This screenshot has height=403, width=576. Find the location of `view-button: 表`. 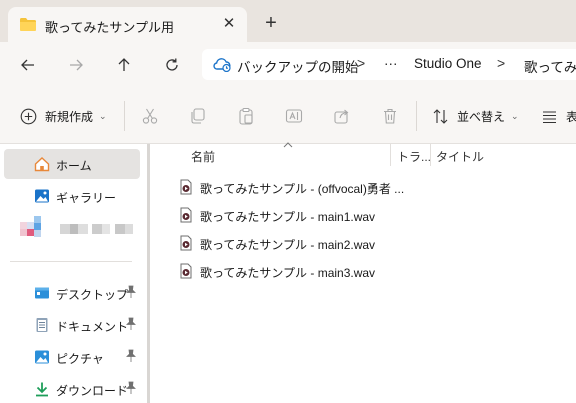

view-button: 表 is located at coordinates (558, 116).